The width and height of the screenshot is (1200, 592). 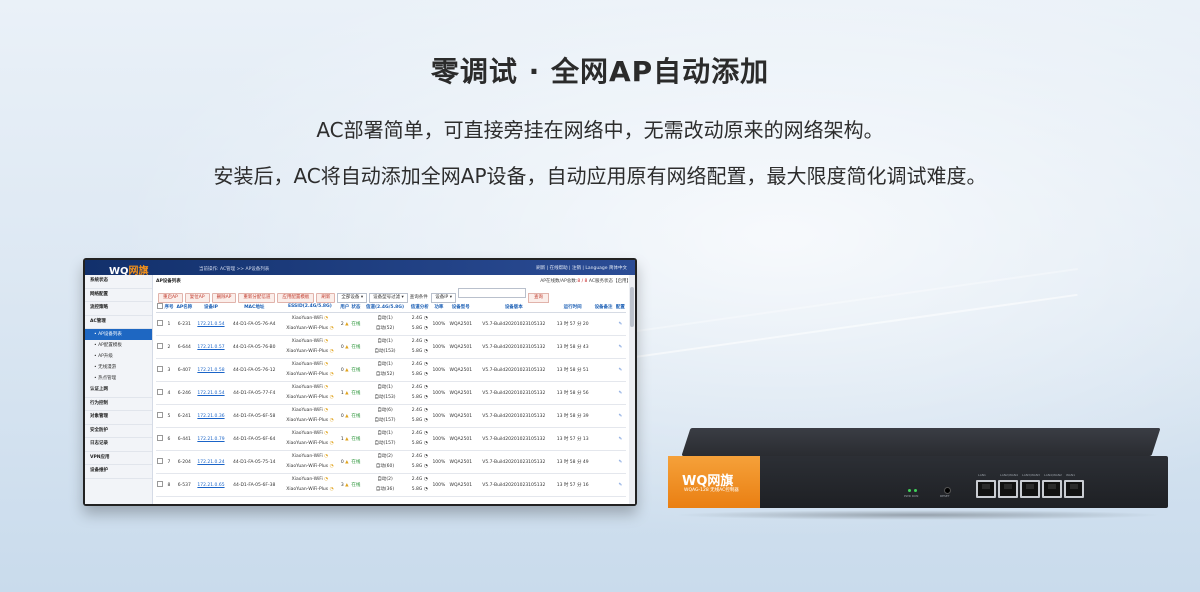 What do you see at coordinates (345, 307) in the screenshot?
I see `column-header: 用户` at bounding box center [345, 307].